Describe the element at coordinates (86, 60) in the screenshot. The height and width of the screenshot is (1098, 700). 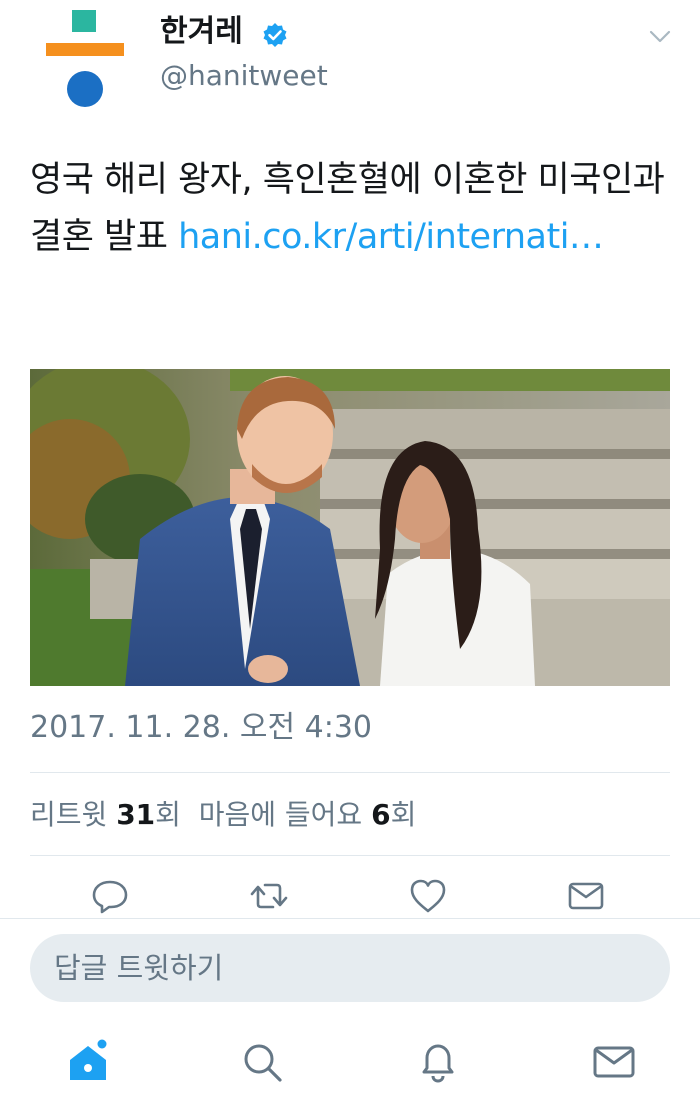
I see `account-logo-avatar` at that location.